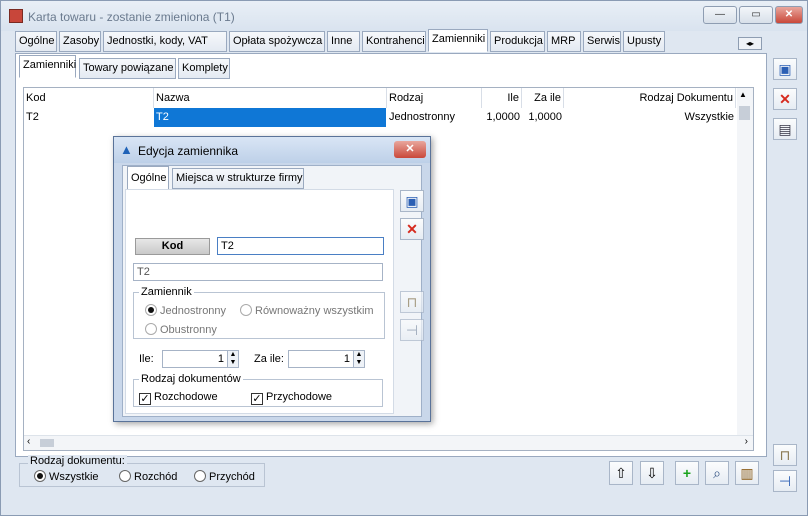 This screenshot has height=516, width=808. I want to click on dialog-title: Edycja zamiennika, so click(188, 151).